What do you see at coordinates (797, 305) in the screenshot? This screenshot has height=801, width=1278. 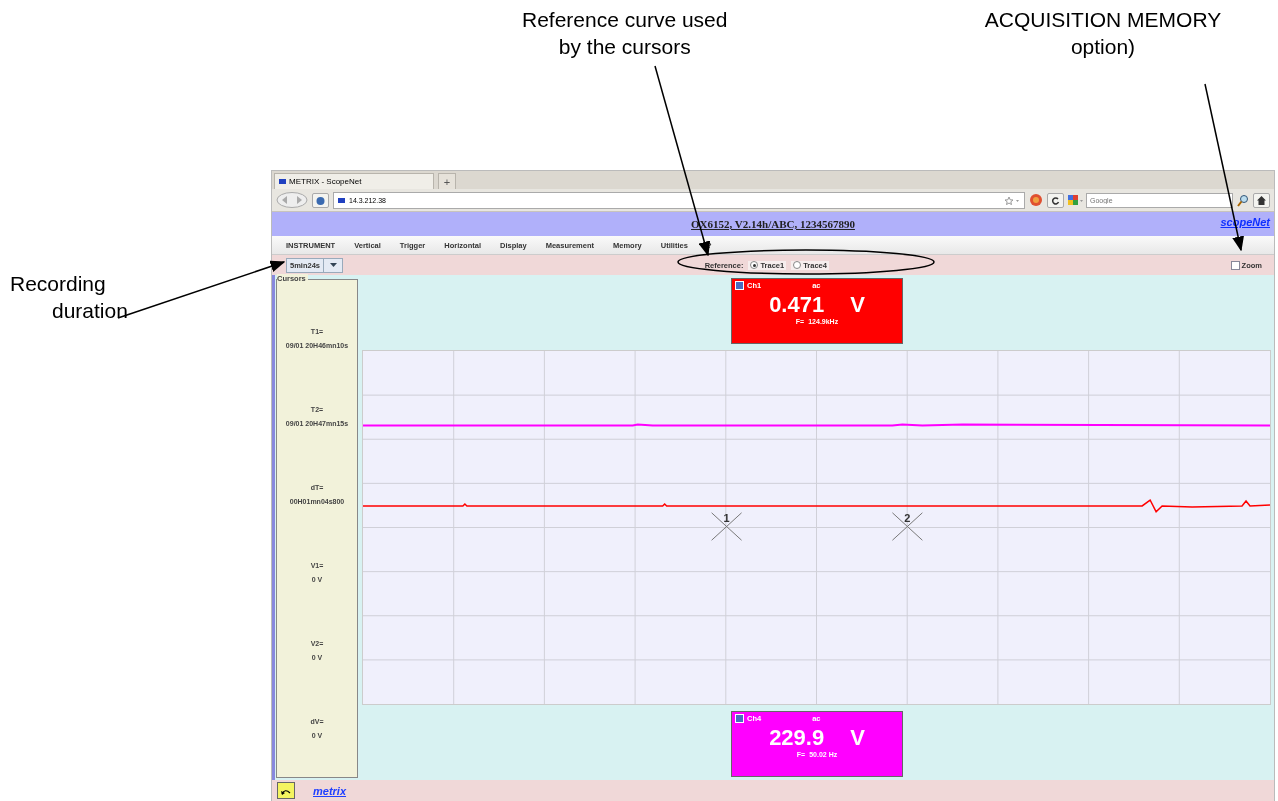 I see `channel-value: 0.471` at bounding box center [797, 305].